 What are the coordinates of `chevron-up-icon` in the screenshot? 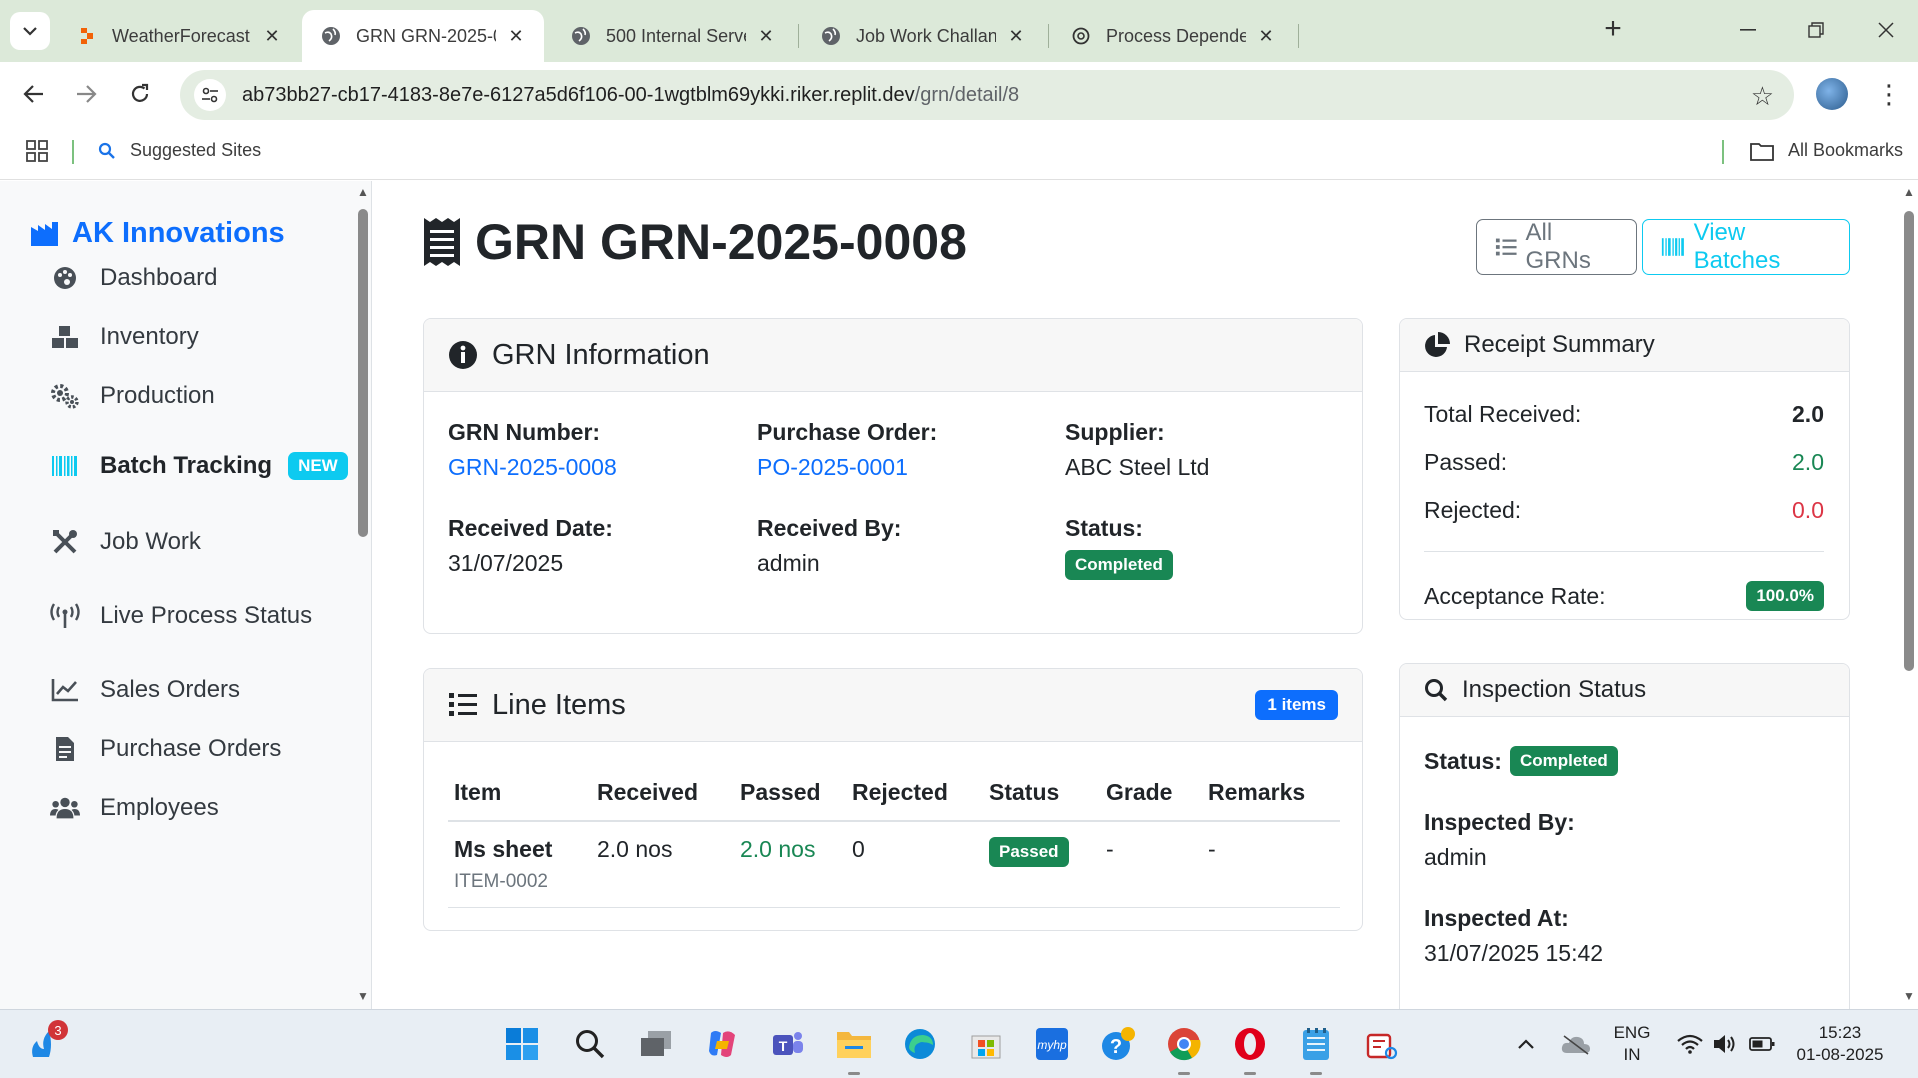 It's located at (1526, 1044).